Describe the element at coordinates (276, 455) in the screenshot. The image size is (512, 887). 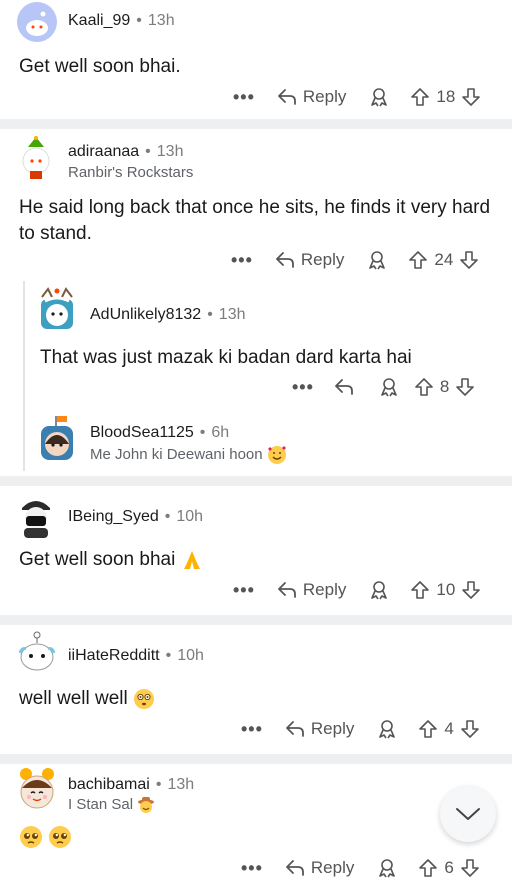
I see `smiling-hearts-emoji-icon` at that location.